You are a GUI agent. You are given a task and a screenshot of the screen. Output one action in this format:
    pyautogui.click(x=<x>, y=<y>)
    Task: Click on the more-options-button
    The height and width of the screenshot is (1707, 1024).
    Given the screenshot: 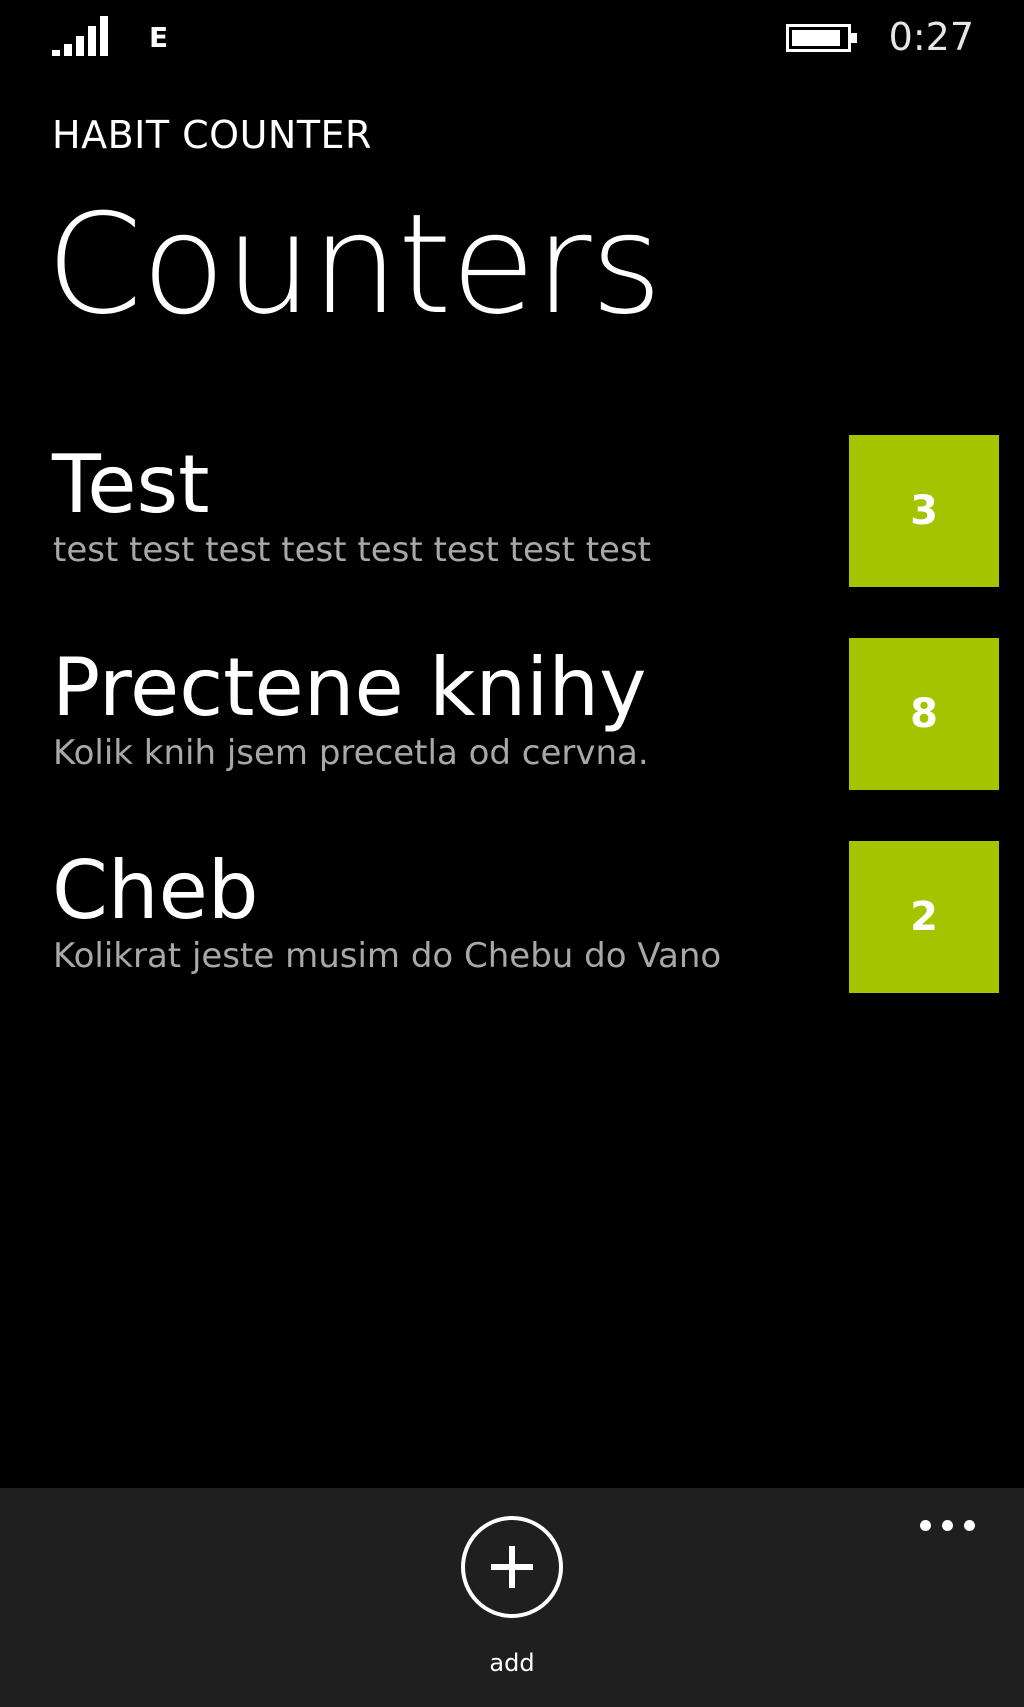 What is the action you would take?
    pyautogui.click(x=947, y=1526)
    